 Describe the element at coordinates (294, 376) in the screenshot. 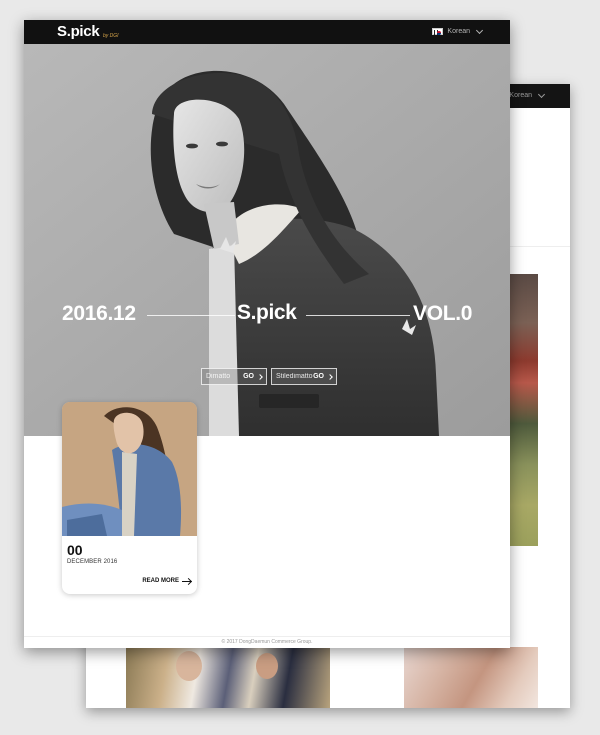

I see `button-label: Stiledimatto` at that location.